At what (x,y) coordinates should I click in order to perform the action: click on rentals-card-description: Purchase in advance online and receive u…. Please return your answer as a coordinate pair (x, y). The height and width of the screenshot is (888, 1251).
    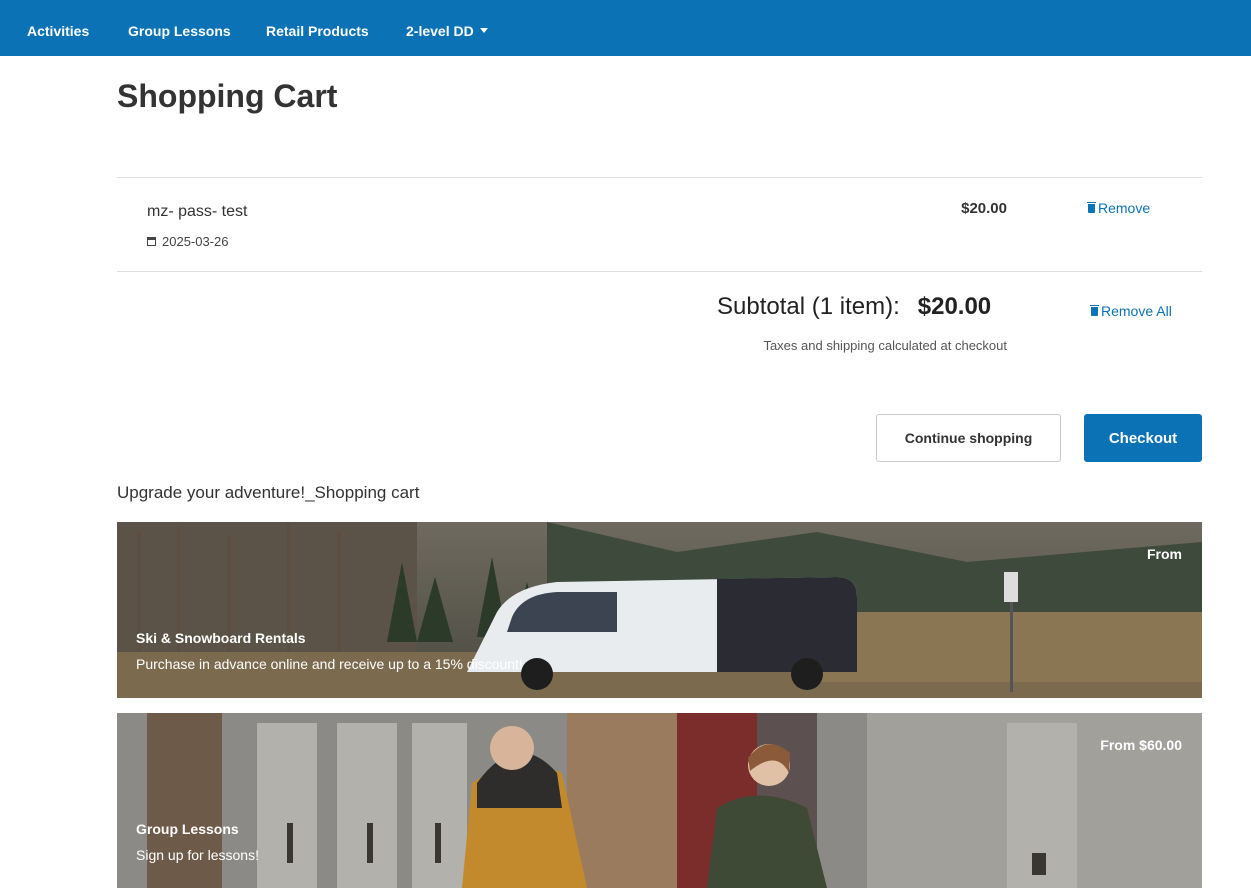
    Looking at the image, I should click on (329, 664).